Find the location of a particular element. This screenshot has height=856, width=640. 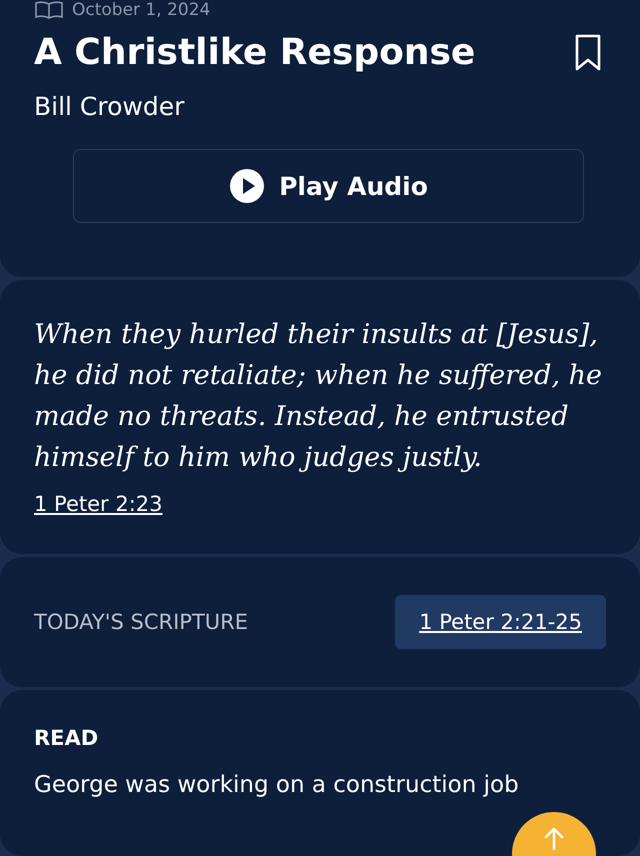

bookmark-button is located at coordinates (588, 53).